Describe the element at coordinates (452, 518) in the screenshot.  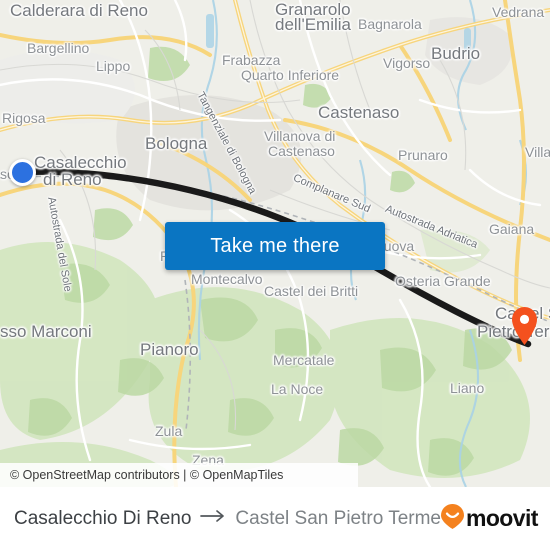
I see `moovit-pin-icon` at that location.